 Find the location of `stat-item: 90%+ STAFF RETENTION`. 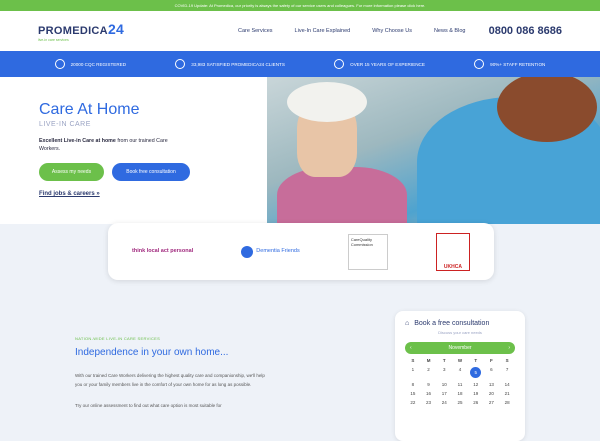

stat-item: 90%+ STAFF RETENTION is located at coordinates (509, 64).